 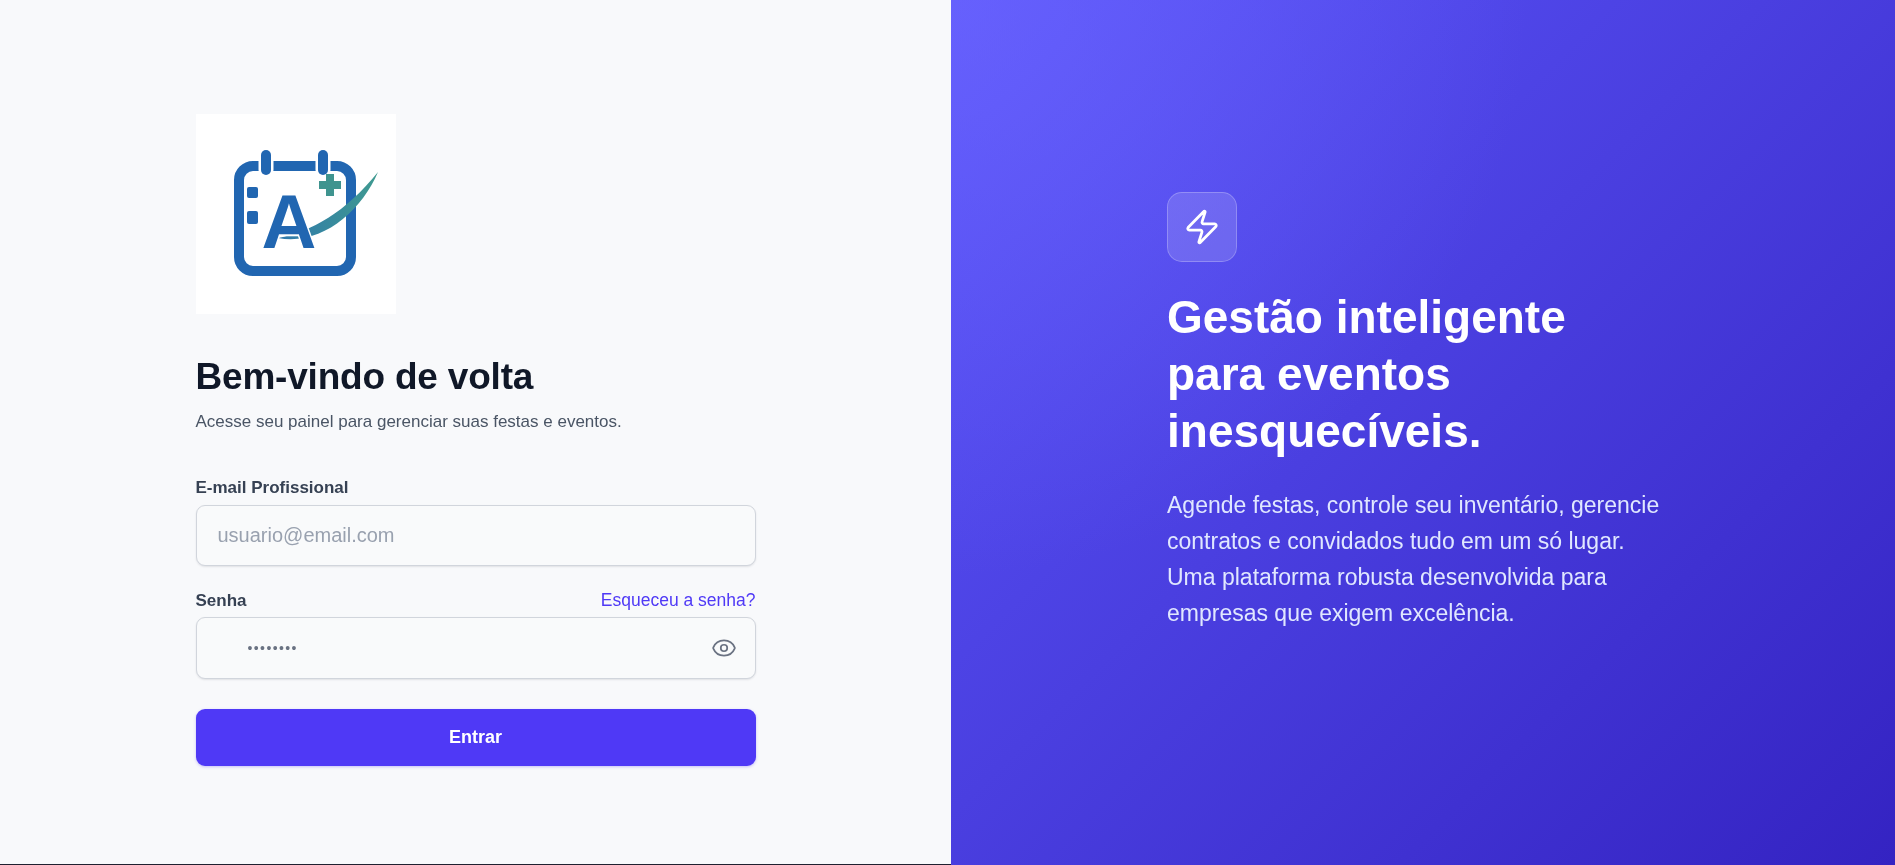 I want to click on forgot-password-link: Esqueceu a senha?, so click(x=678, y=600).